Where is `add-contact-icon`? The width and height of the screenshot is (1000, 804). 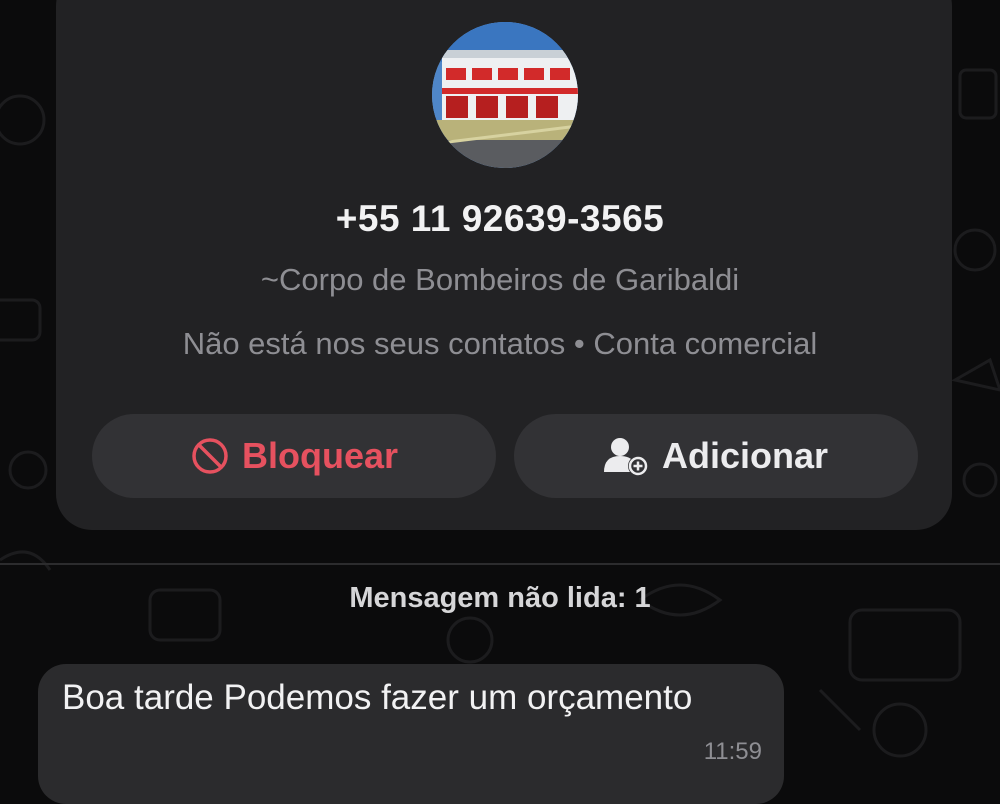 add-contact-icon is located at coordinates (626, 456).